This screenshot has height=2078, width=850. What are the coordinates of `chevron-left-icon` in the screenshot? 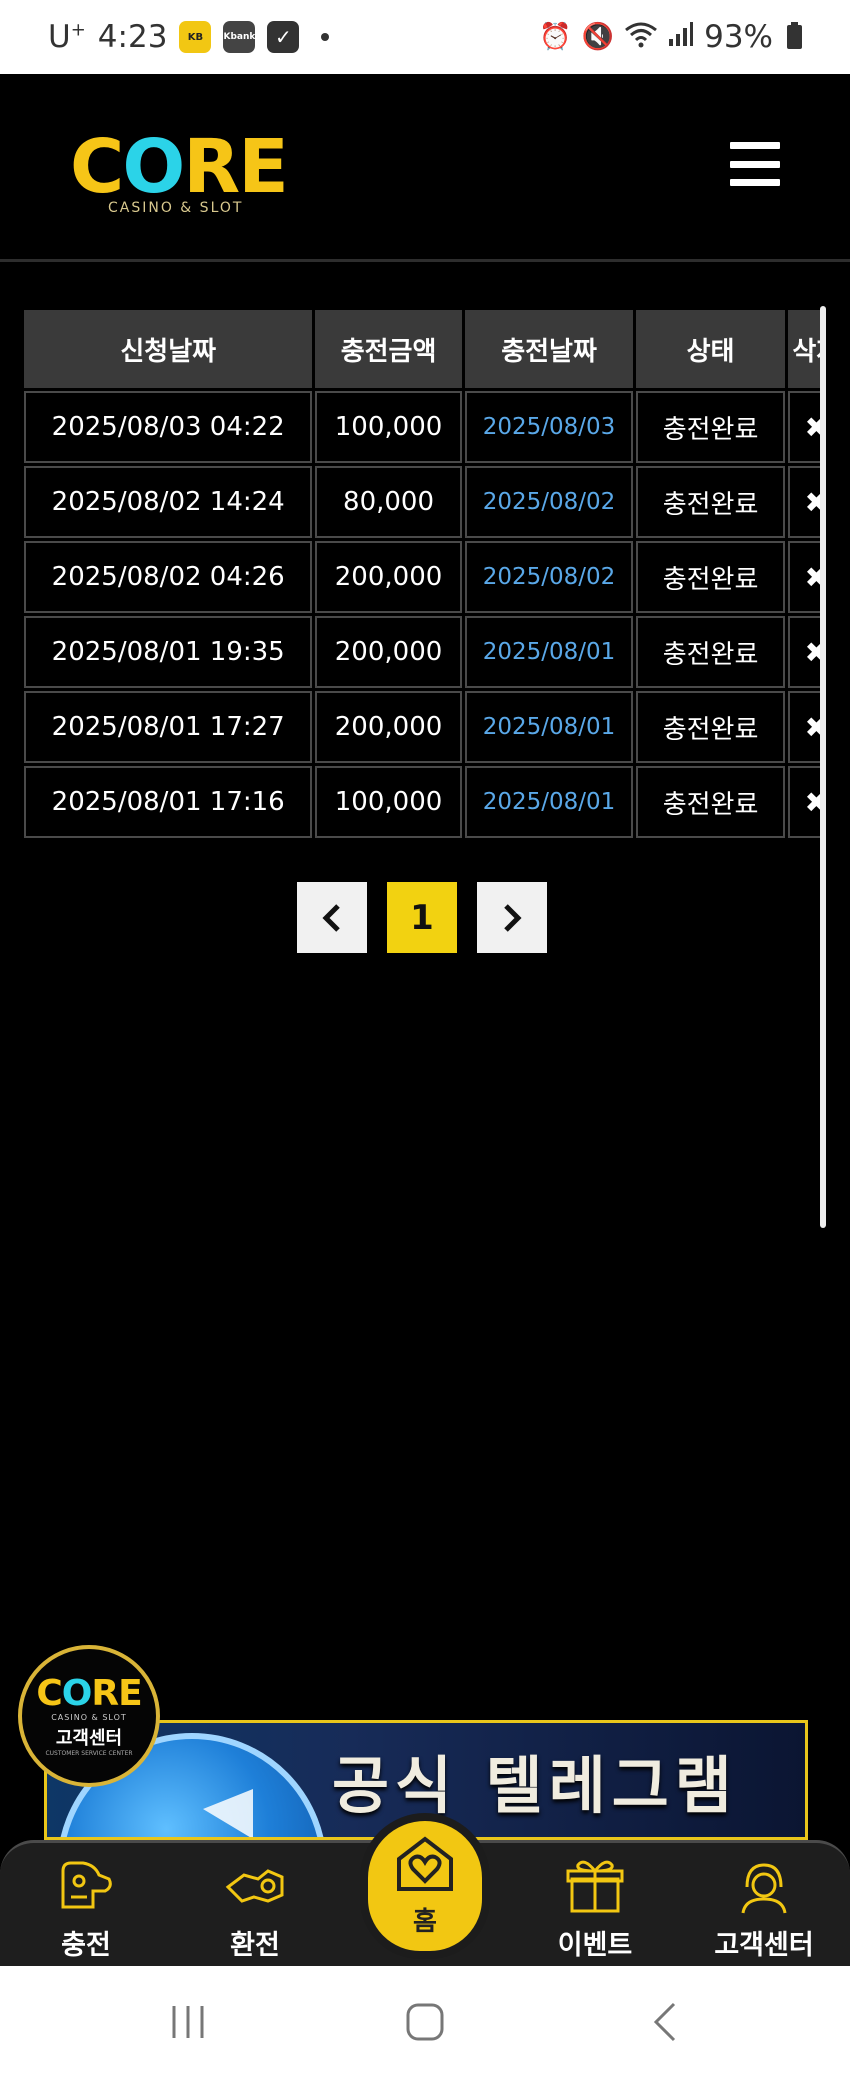 It's located at (331, 917).